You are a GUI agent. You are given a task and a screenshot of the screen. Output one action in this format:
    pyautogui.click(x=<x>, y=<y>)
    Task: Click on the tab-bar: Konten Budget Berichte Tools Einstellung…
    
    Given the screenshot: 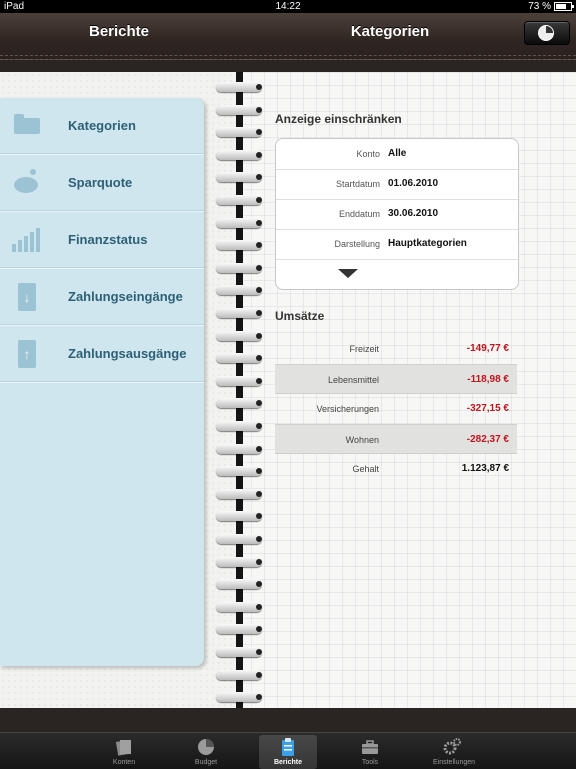 What is the action you would take?
    pyautogui.click(x=288, y=750)
    